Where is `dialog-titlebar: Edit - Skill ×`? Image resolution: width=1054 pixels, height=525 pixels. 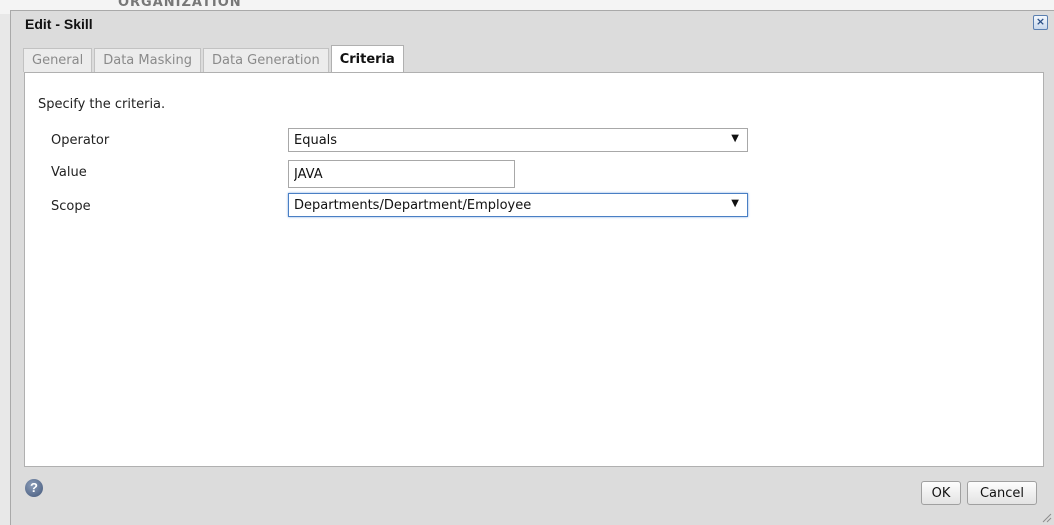
dialog-titlebar: Edit - Skill × is located at coordinates (532, 27).